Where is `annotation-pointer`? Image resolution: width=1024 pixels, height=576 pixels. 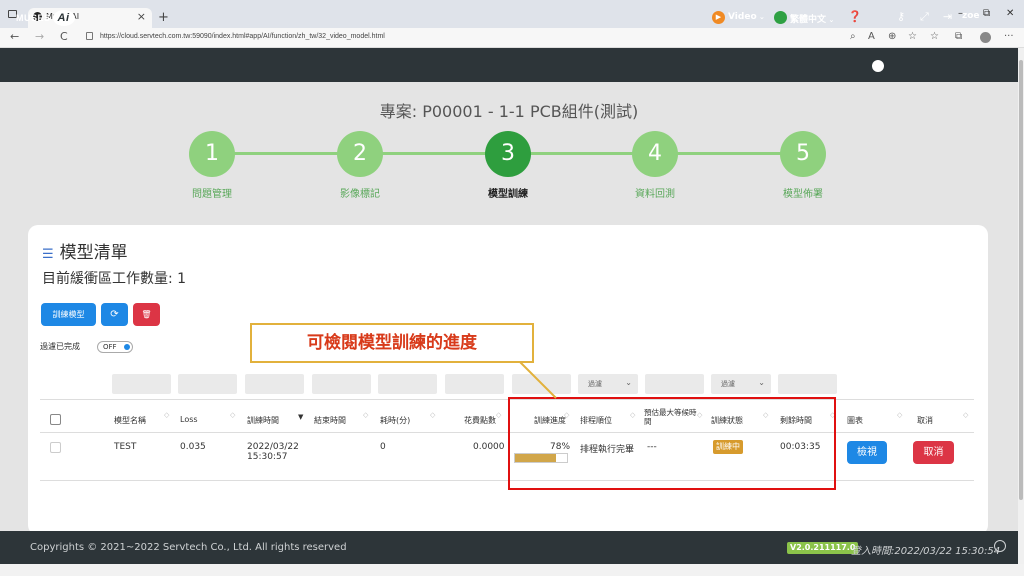 annotation-pointer is located at coordinates (538, 380).